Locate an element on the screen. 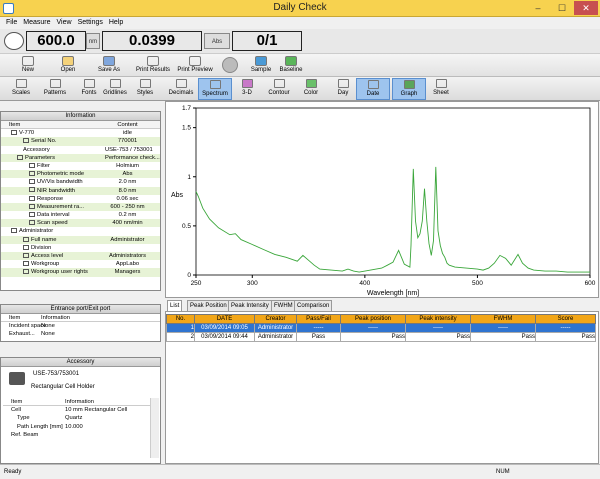  close-button: ✕ is located at coordinates (586, 8).